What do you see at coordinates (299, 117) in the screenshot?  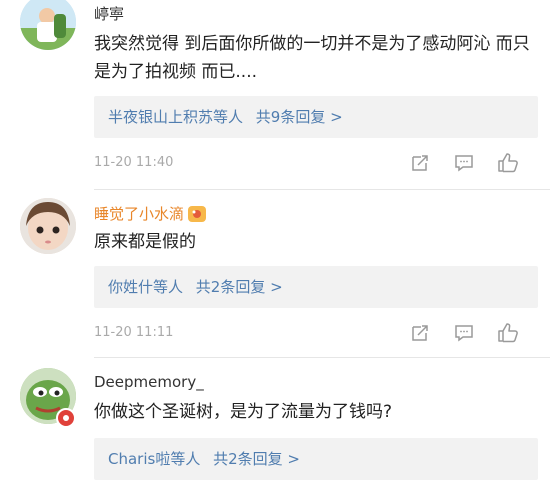 I see `reply-count: 共9条回复 >` at bounding box center [299, 117].